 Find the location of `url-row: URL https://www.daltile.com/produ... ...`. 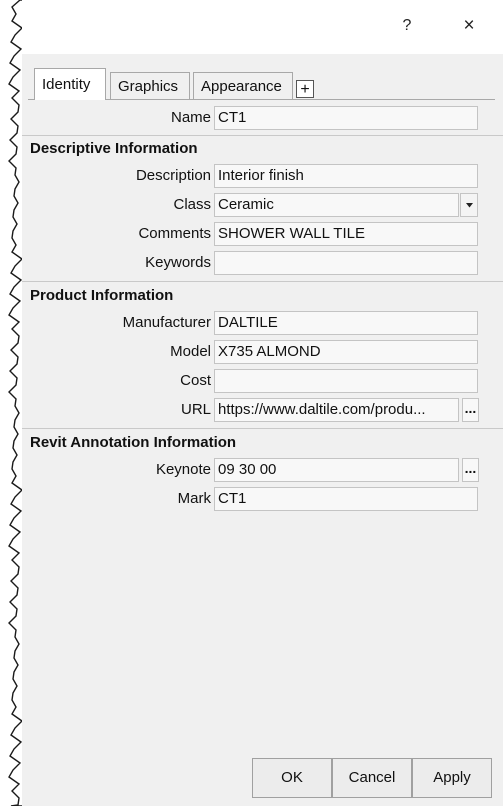

url-row: URL https://www.daltile.com/produ... ... is located at coordinates (261, 410).